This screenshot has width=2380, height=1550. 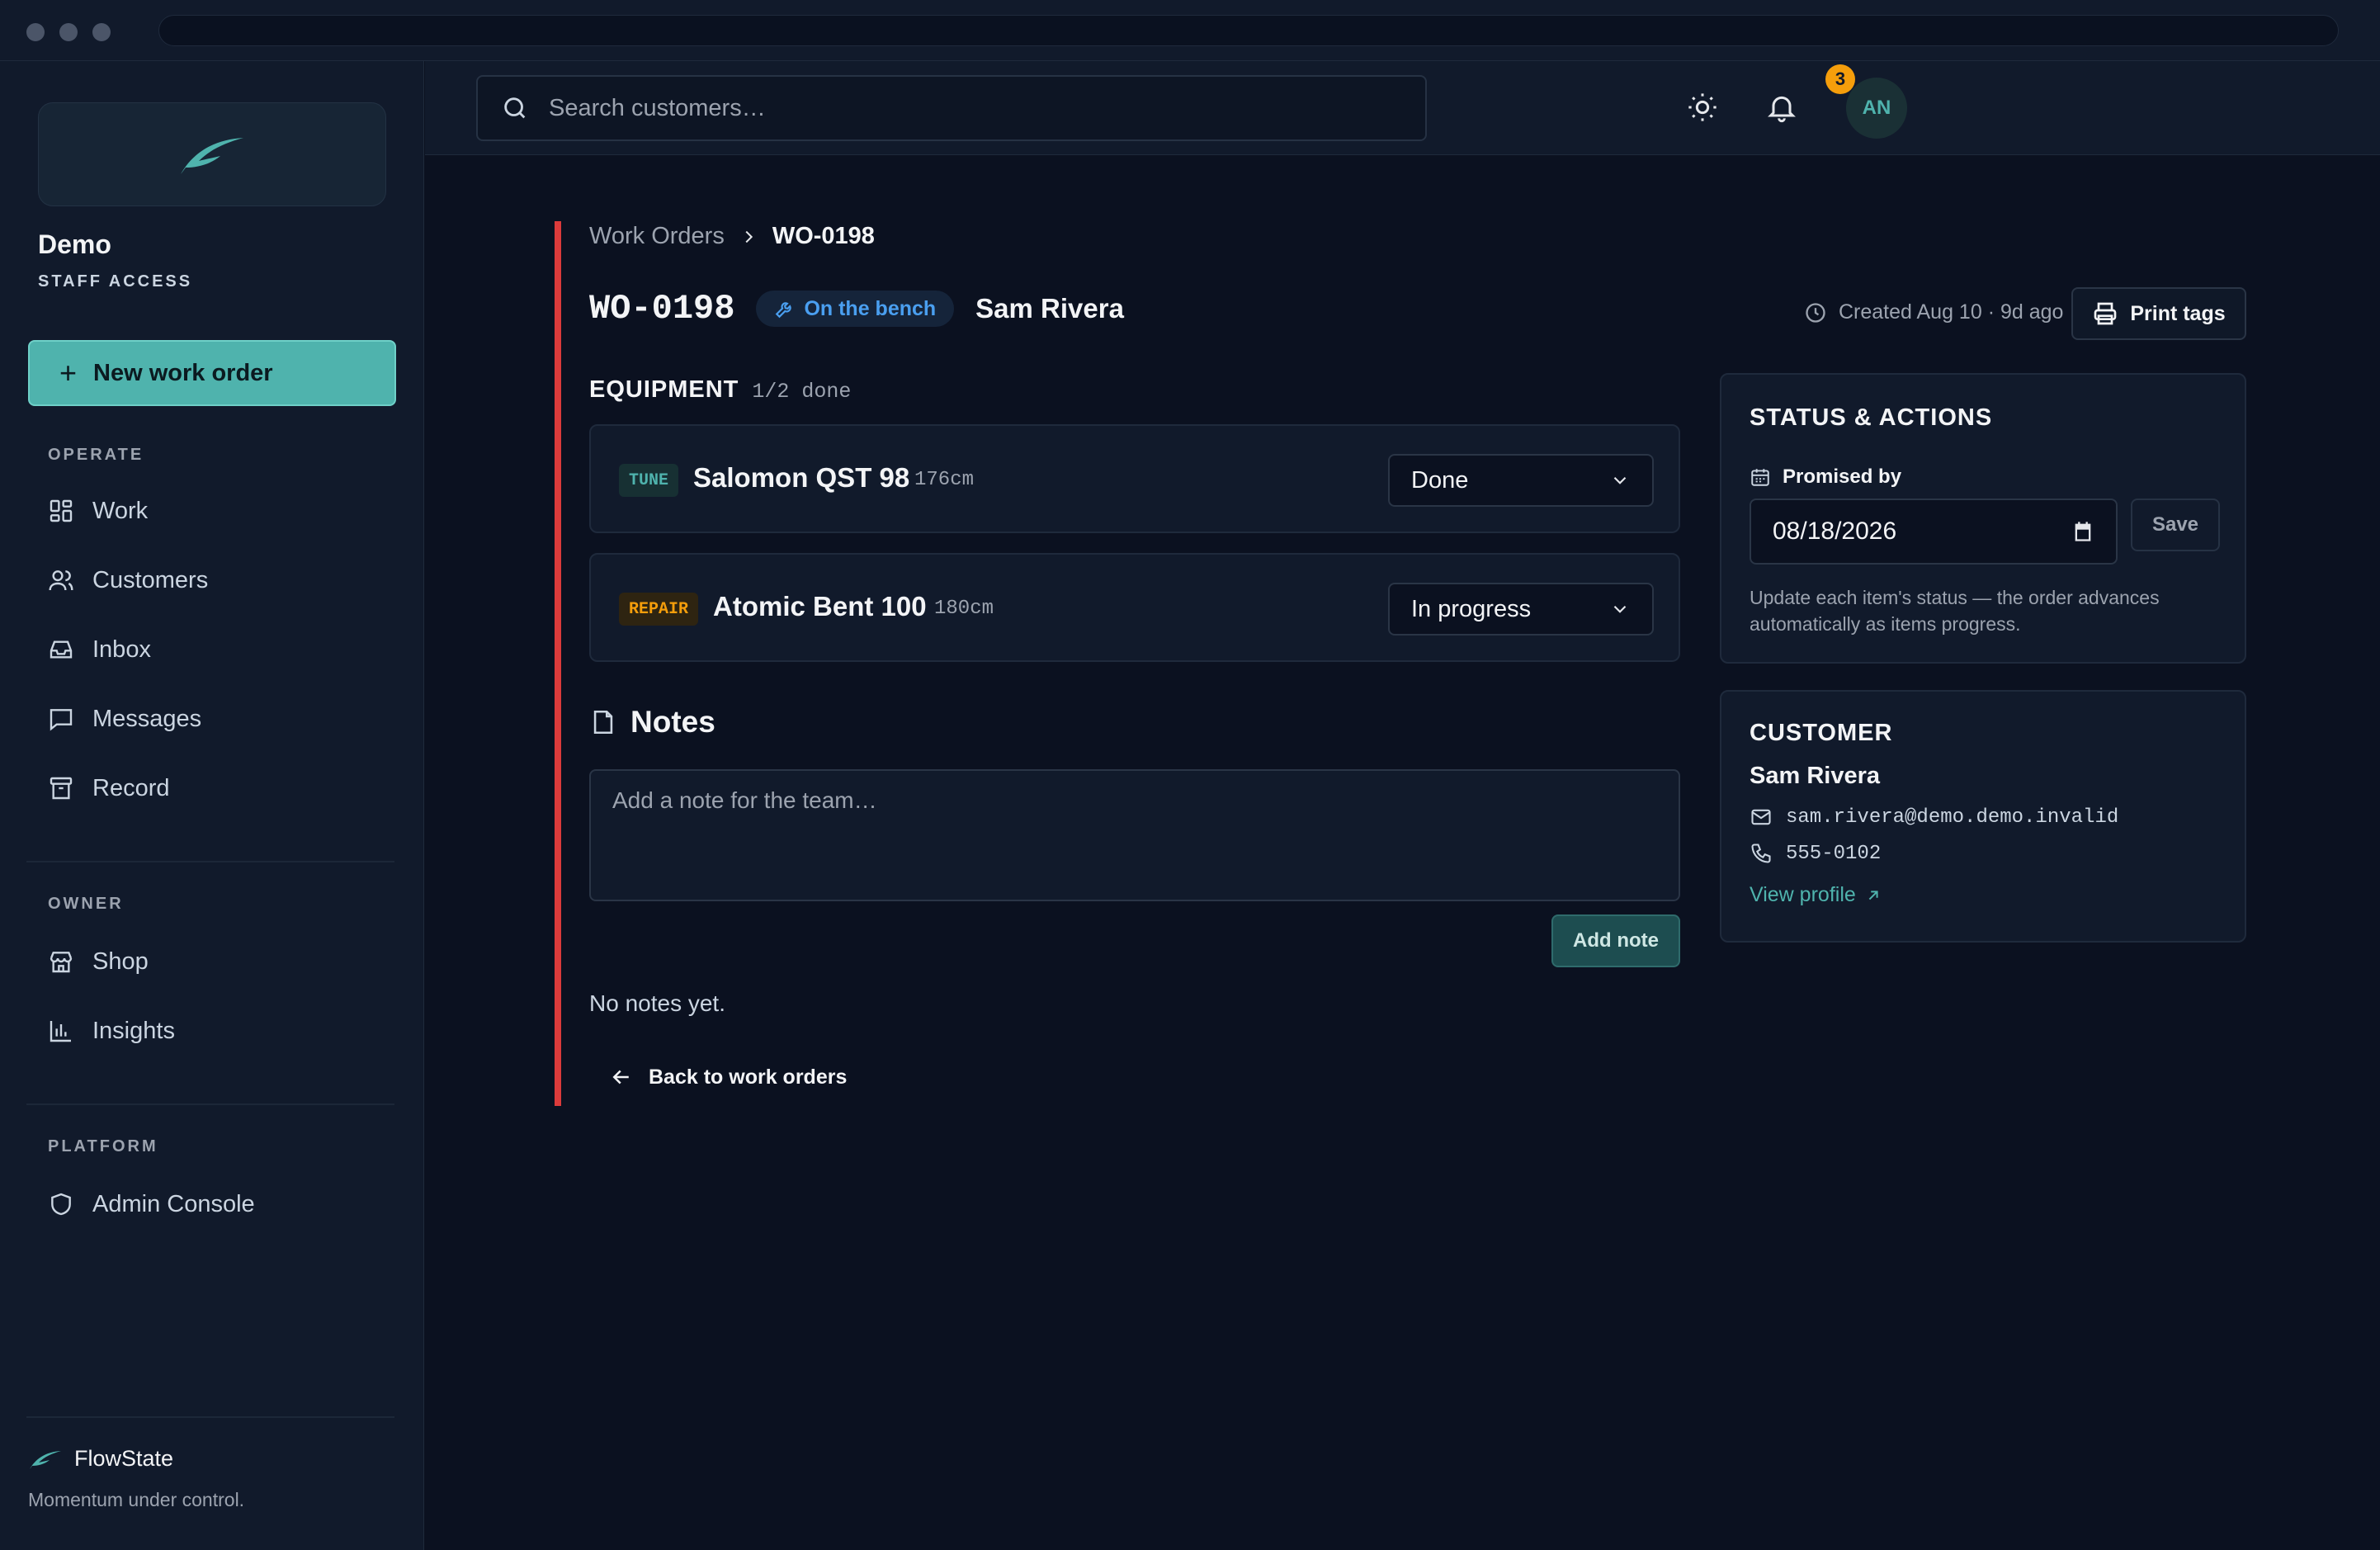 I want to click on sidebar-item-messages: Messages, so click(x=215, y=718).